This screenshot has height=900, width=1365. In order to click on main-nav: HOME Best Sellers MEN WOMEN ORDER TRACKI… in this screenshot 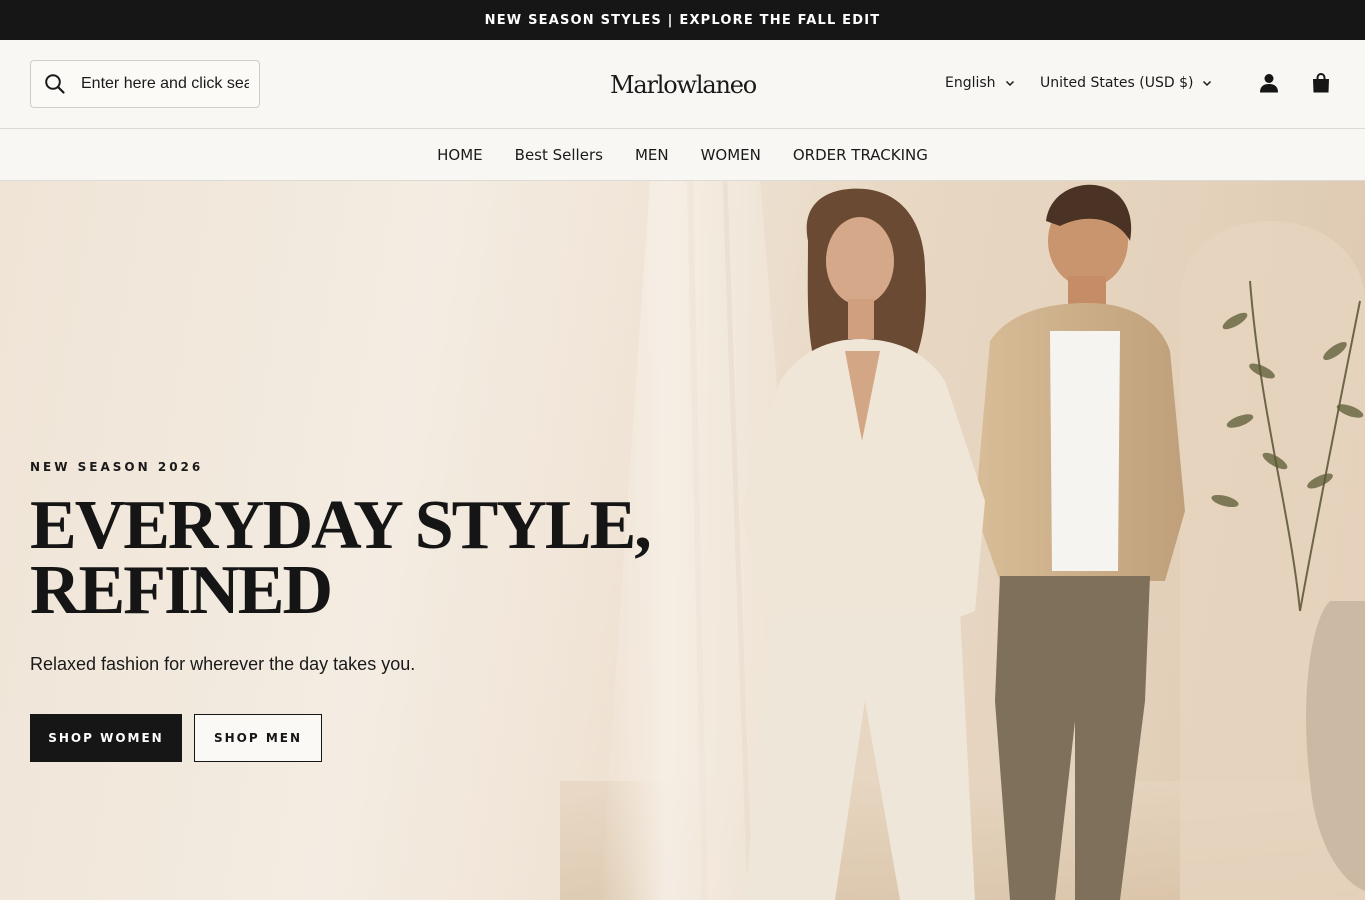, I will do `click(682, 155)`.